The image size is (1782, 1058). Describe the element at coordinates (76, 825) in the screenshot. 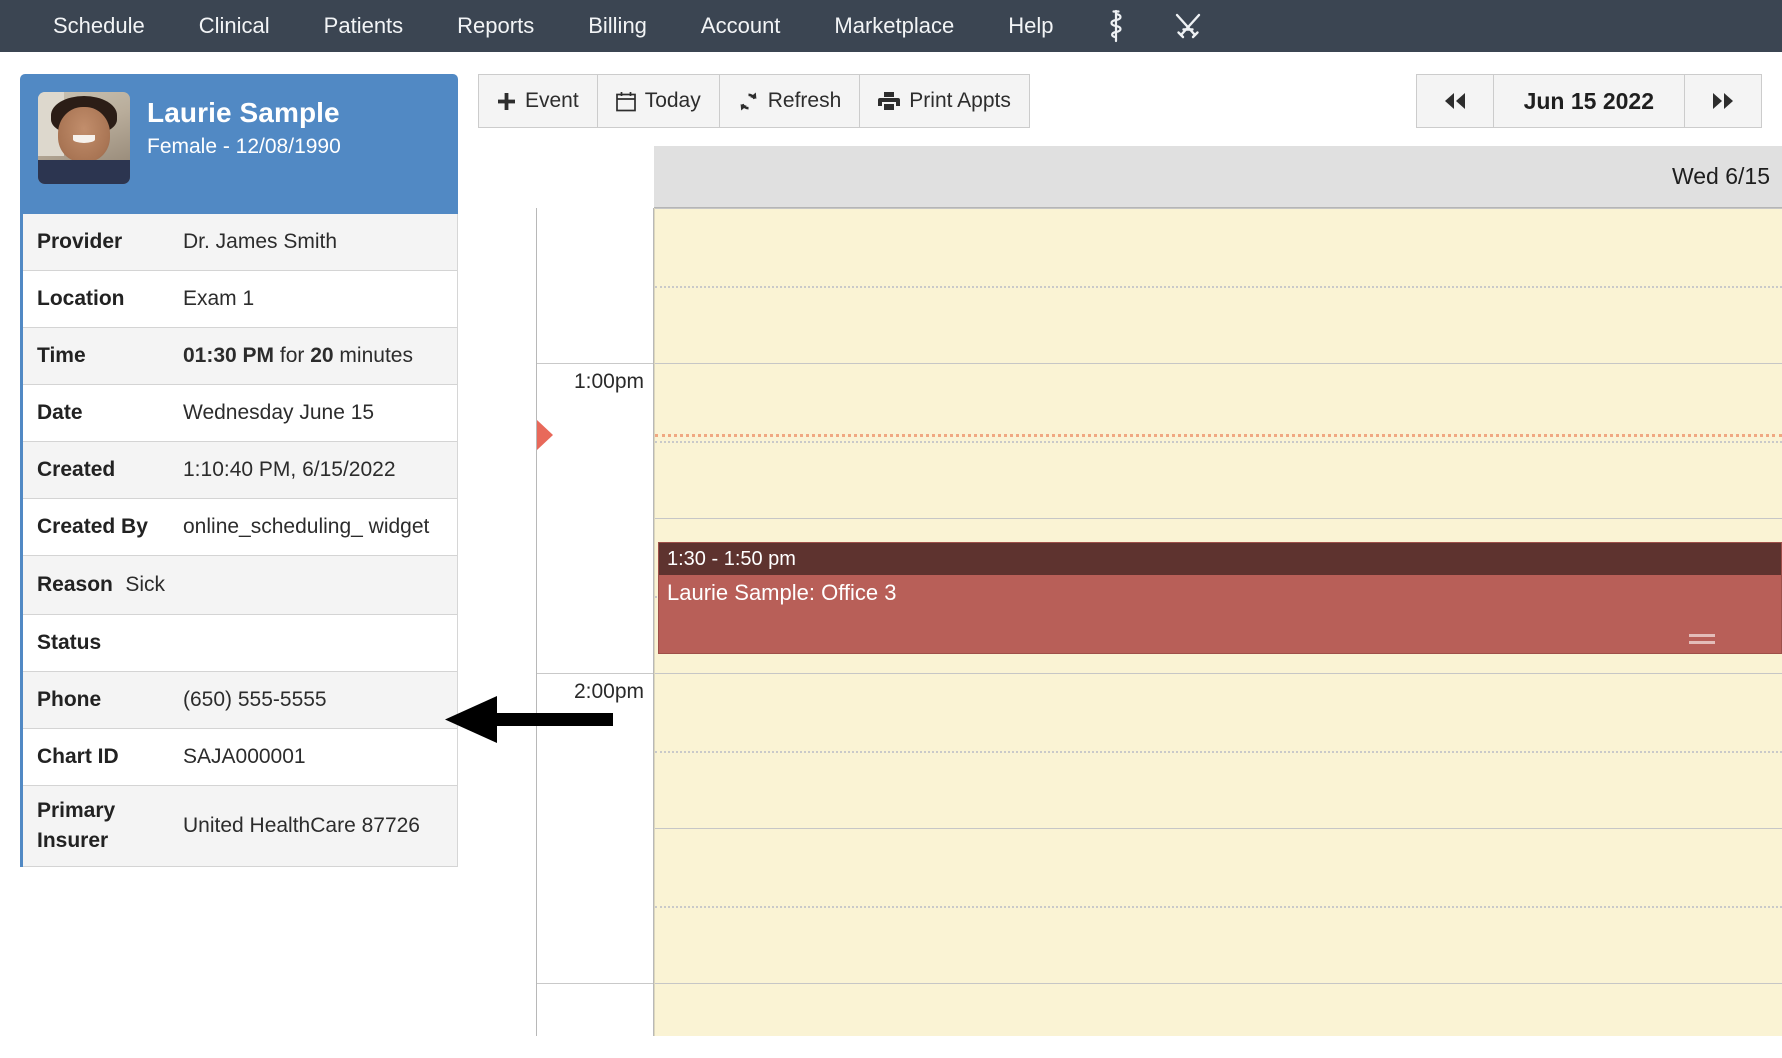

I see `row-label: Primary Insurer` at that location.